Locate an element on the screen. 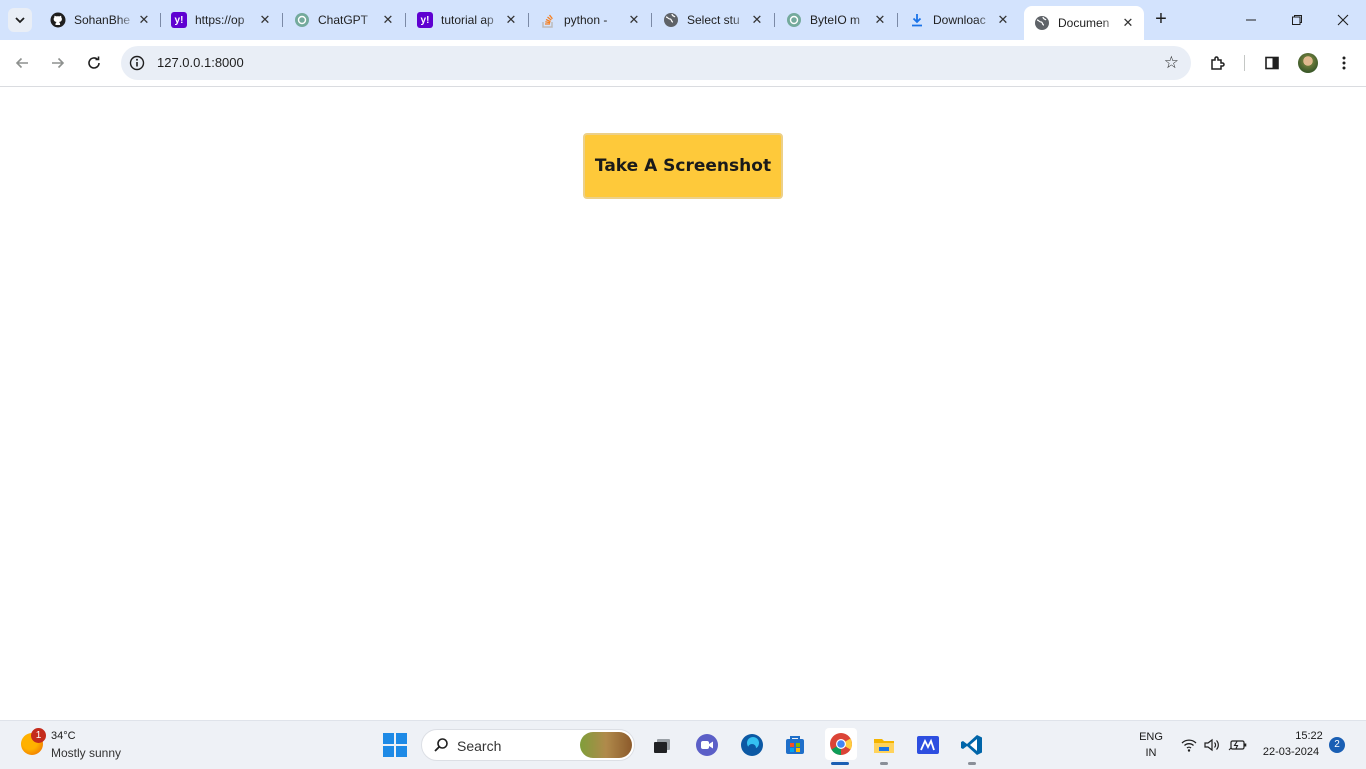 The width and height of the screenshot is (1366, 769). language-line2: IN is located at coordinates (1151, 753).